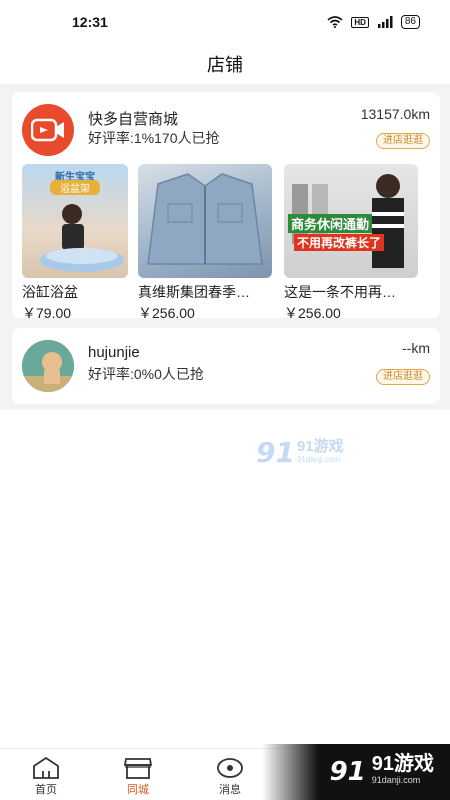 The height and width of the screenshot is (800, 450). What do you see at coordinates (146, 374) in the screenshot?
I see `shop-rating: 好评率:0%0人已抢` at bounding box center [146, 374].